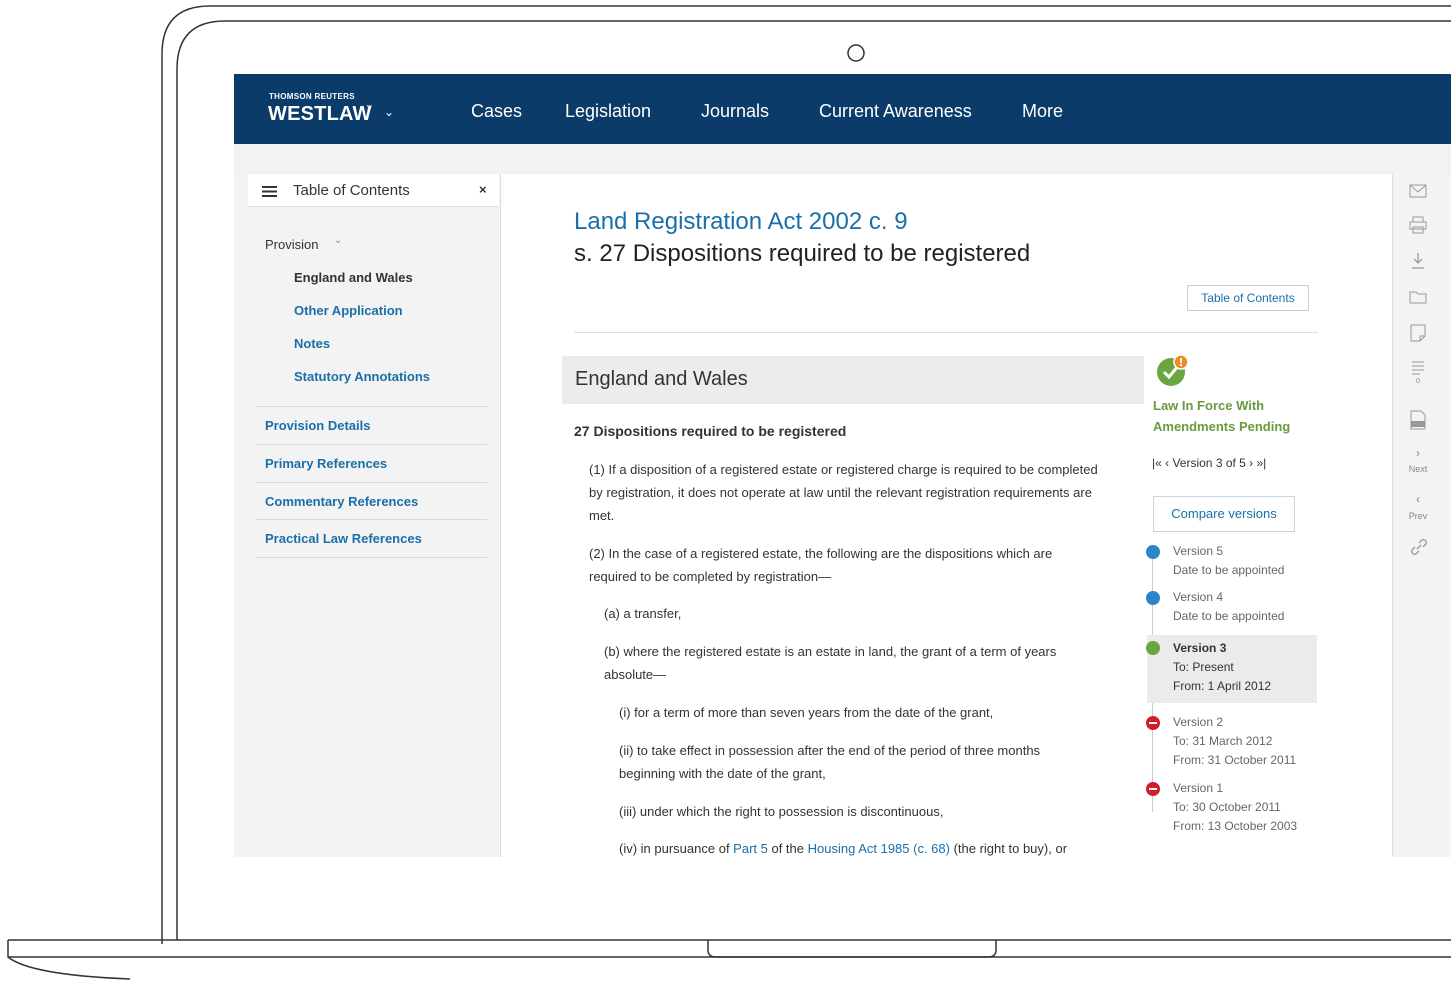 The height and width of the screenshot is (981, 1451). I want to click on toc-provision: Provision, so click(291, 244).